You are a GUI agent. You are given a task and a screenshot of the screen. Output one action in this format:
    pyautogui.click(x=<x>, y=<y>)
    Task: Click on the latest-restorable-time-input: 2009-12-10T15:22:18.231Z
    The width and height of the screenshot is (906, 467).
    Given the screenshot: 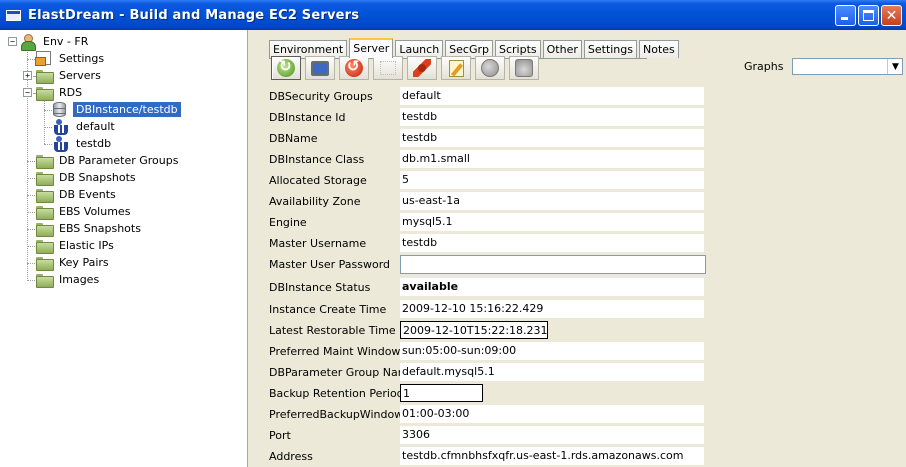 What is the action you would take?
    pyautogui.click(x=474, y=330)
    